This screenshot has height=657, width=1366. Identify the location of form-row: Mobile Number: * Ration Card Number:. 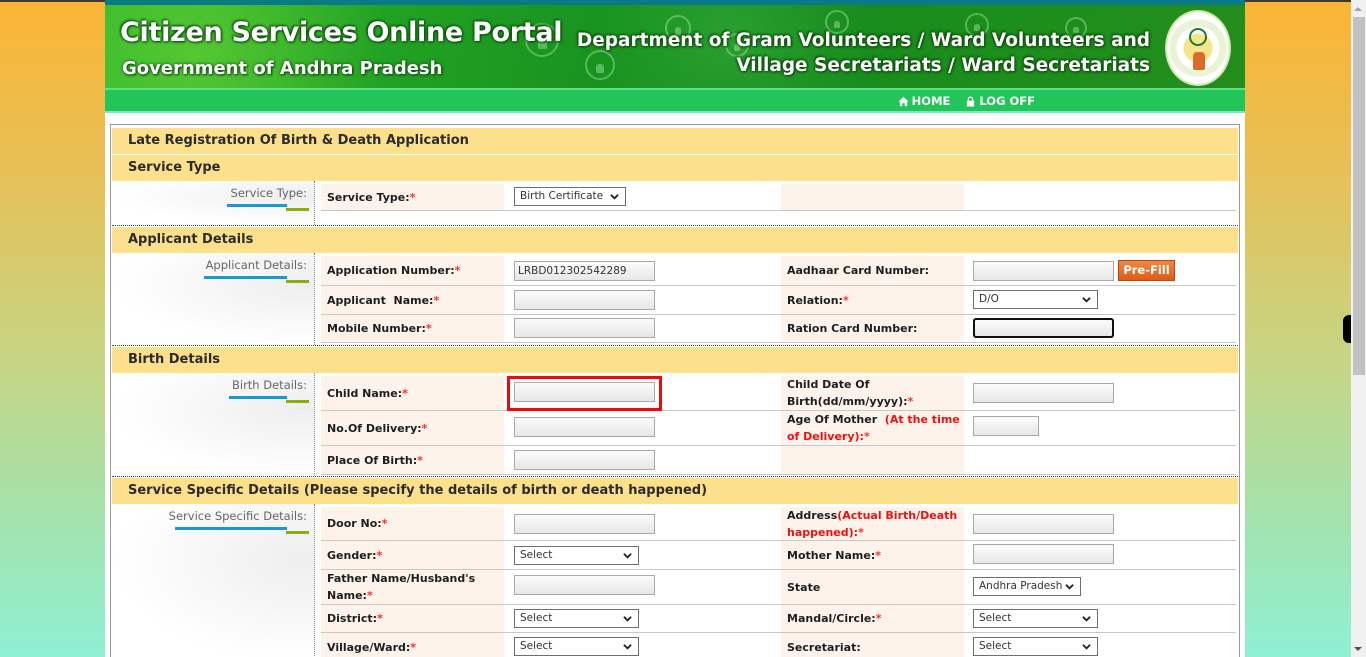
(778, 329).